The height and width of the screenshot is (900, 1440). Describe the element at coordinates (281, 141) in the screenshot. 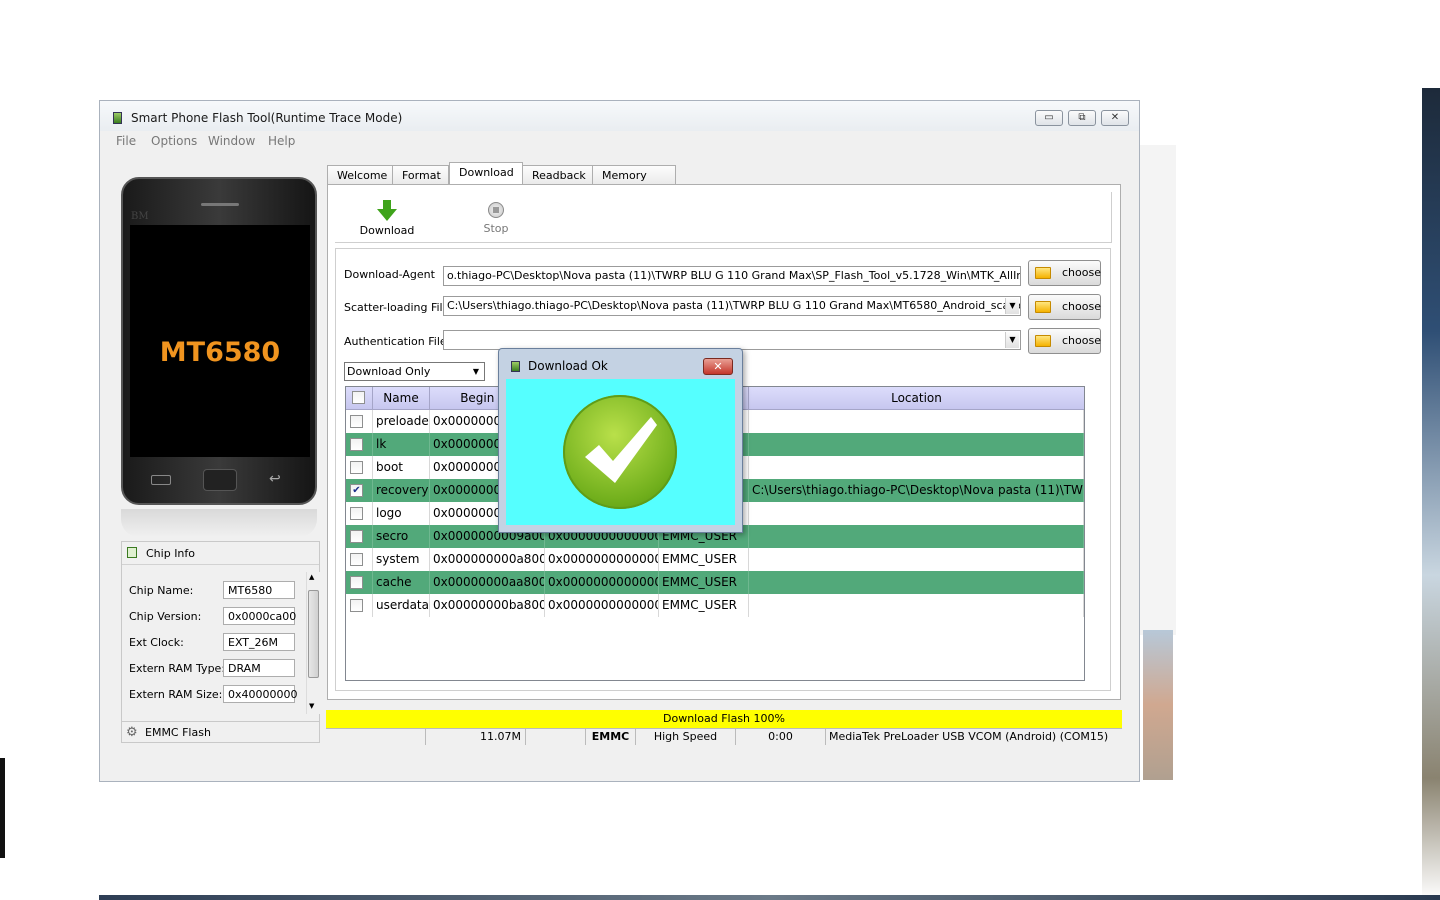

I see `menu-help: Help` at that location.